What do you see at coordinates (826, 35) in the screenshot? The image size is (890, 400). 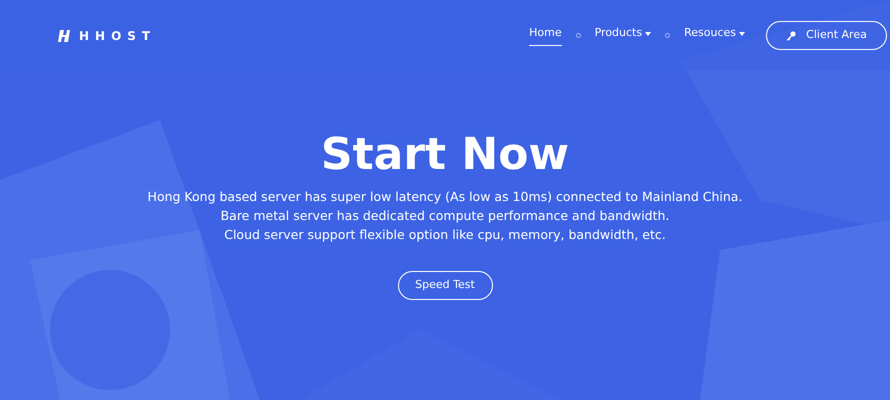 I see `client-area-button: Client Area` at bounding box center [826, 35].